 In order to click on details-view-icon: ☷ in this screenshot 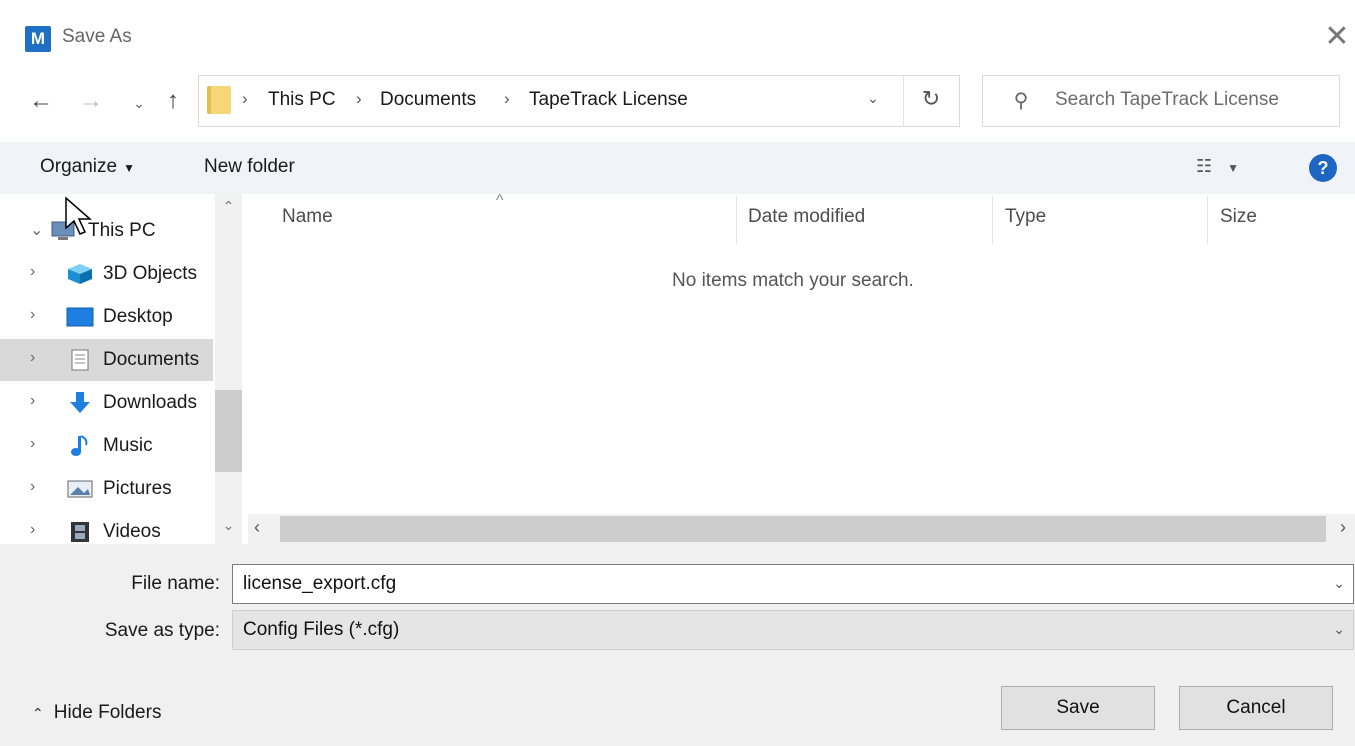, I will do `click(1204, 166)`.